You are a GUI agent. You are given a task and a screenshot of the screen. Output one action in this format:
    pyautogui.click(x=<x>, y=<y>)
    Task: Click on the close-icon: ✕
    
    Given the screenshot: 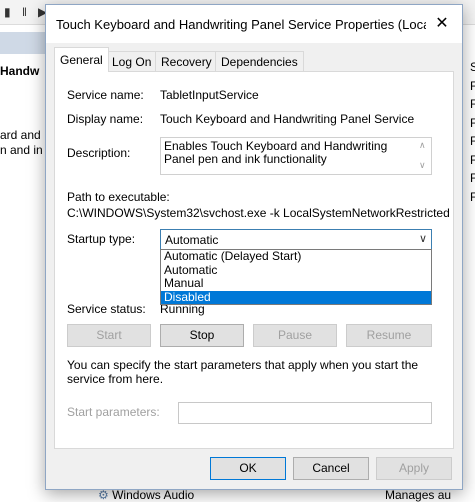 What is the action you would take?
    pyautogui.click(x=442, y=24)
    